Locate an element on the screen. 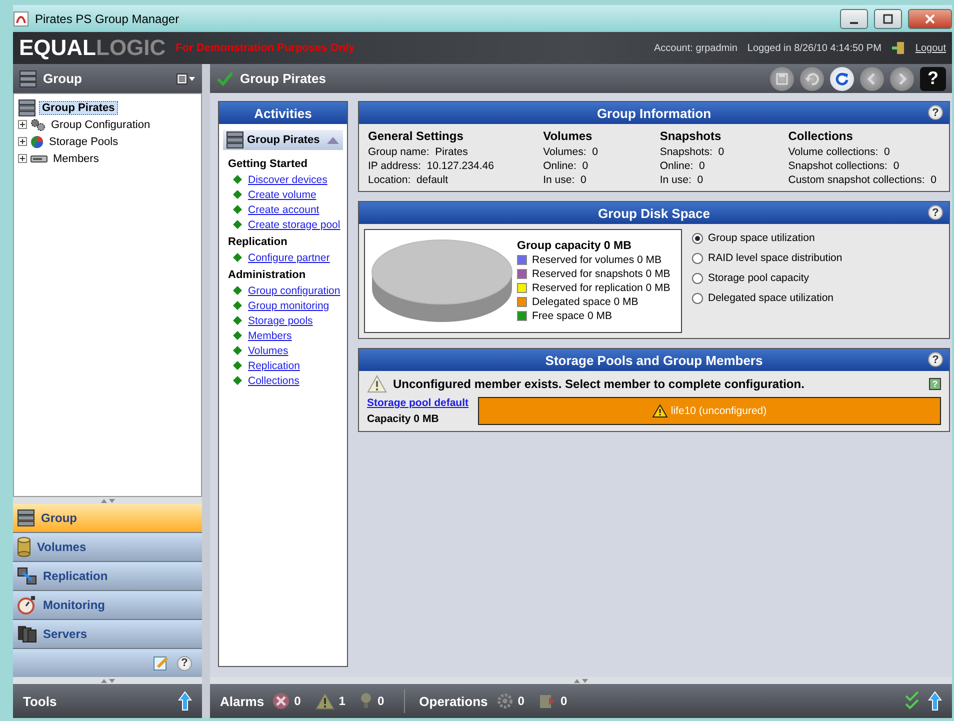 The image size is (954, 721). double-check-icon is located at coordinates (912, 701).